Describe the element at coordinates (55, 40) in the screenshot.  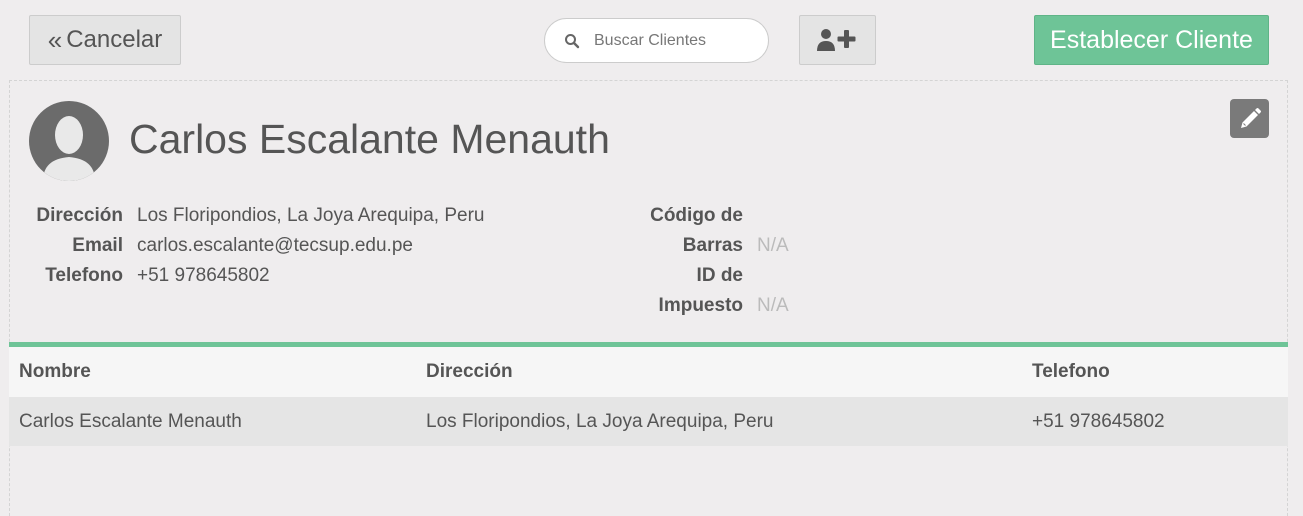
I see `chevrons-left-icon: «` at that location.